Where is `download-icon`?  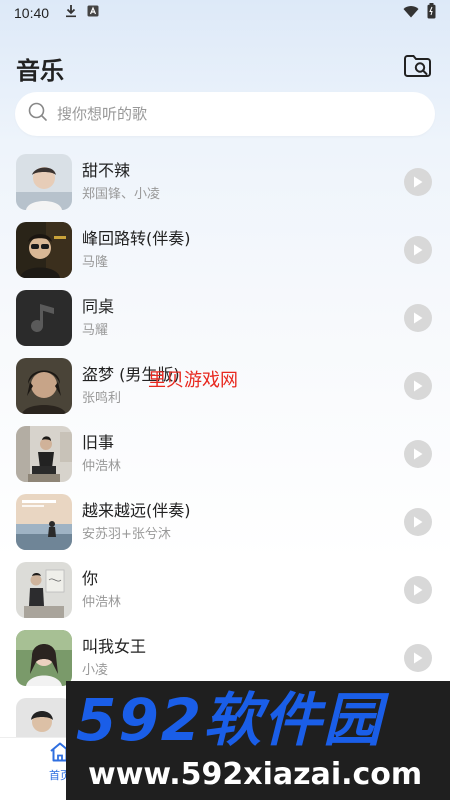
download-icon is located at coordinates (71, 13).